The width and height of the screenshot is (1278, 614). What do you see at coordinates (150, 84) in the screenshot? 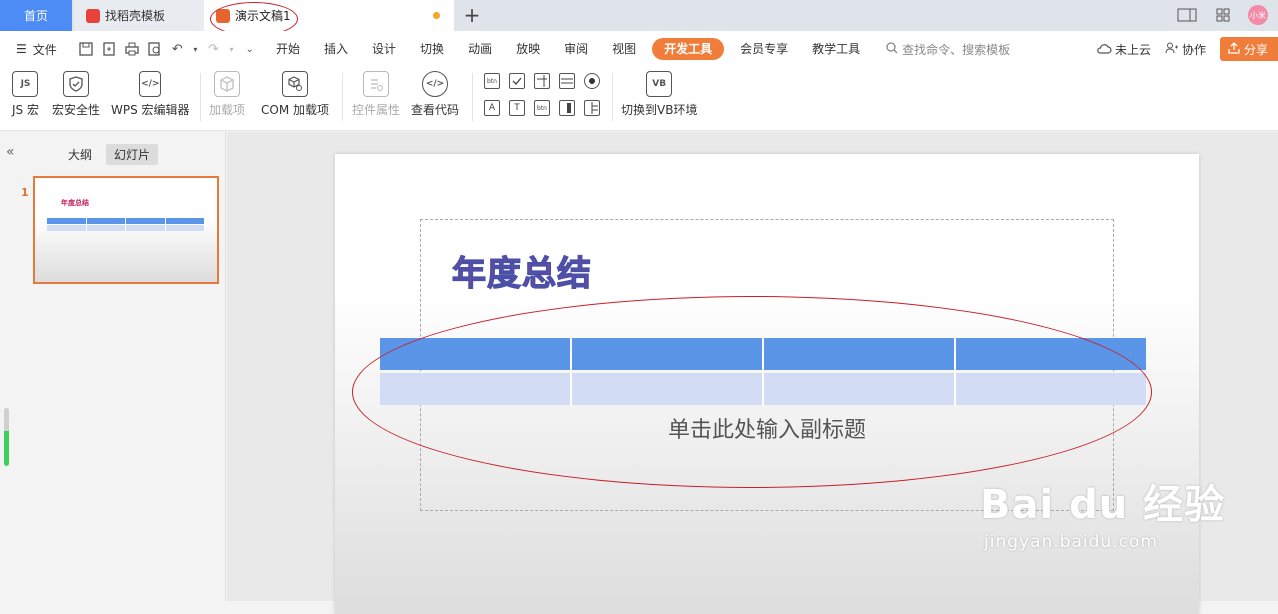
I see `code-editor-icon: </>` at bounding box center [150, 84].